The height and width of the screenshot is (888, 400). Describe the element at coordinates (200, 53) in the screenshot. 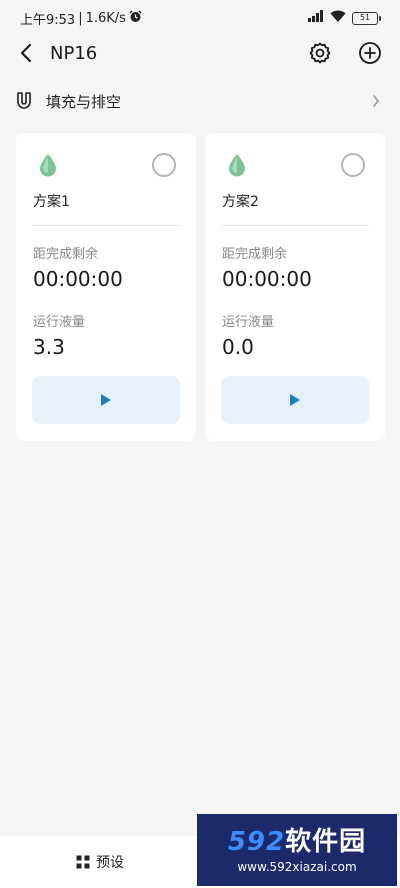

I see `nav-bar: NP16` at that location.